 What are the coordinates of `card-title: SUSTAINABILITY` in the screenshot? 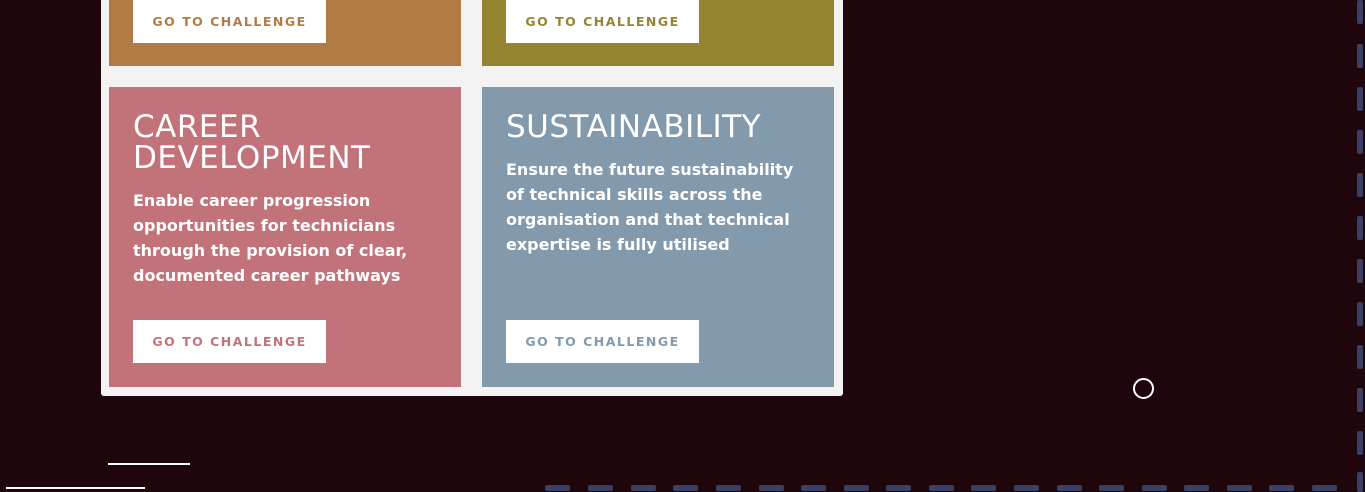 It's located at (634, 127).